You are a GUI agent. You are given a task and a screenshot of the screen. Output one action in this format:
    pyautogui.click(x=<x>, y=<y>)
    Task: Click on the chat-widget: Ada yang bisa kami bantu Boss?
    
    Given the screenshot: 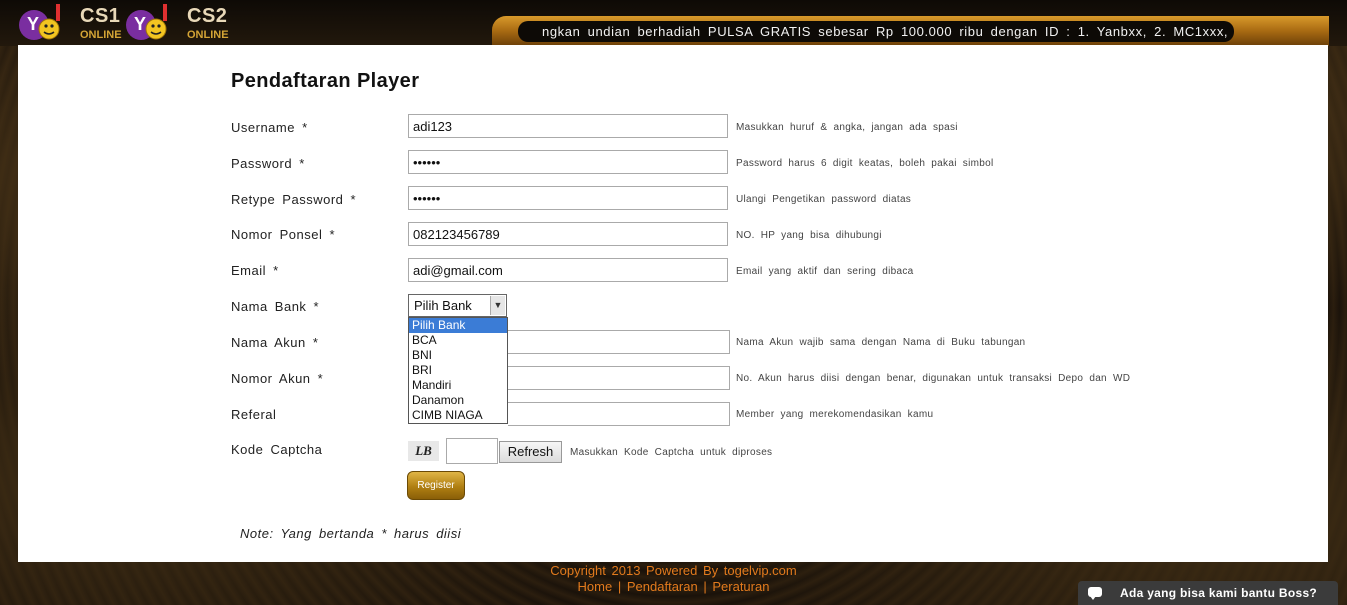 What is the action you would take?
    pyautogui.click(x=1208, y=593)
    